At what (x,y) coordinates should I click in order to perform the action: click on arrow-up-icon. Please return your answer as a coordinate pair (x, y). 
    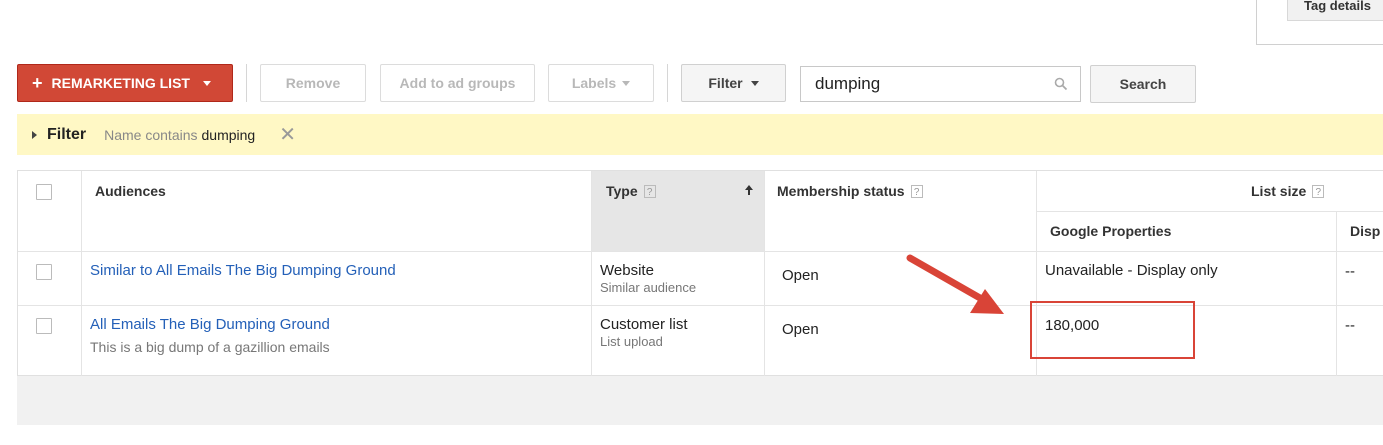
    Looking at the image, I should click on (749, 190).